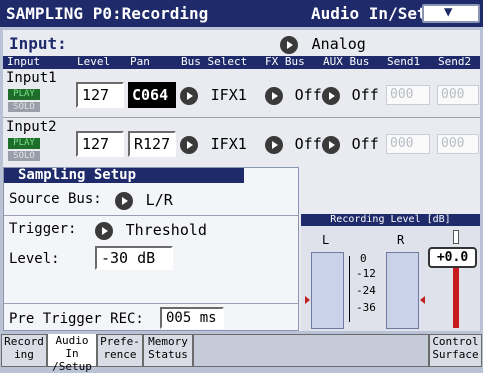 The image size is (483, 373). Describe the element at coordinates (228, 144) in the screenshot. I see `input2-bus-value: IFX1` at that location.